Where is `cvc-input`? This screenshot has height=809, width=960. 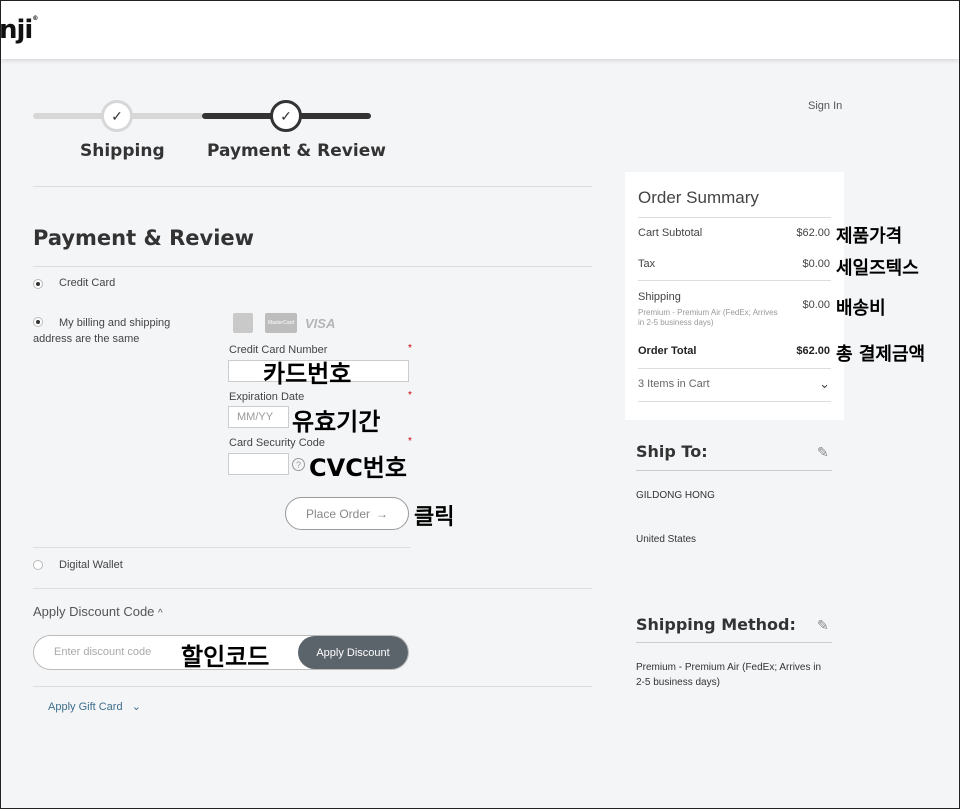
cvc-input is located at coordinates (258, 464).